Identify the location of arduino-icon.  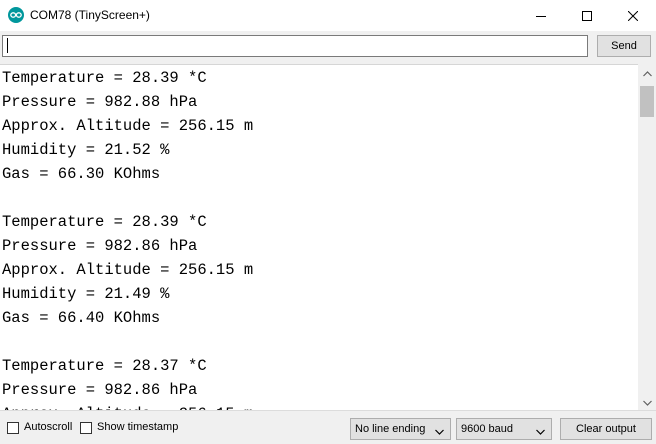
(16, 15).